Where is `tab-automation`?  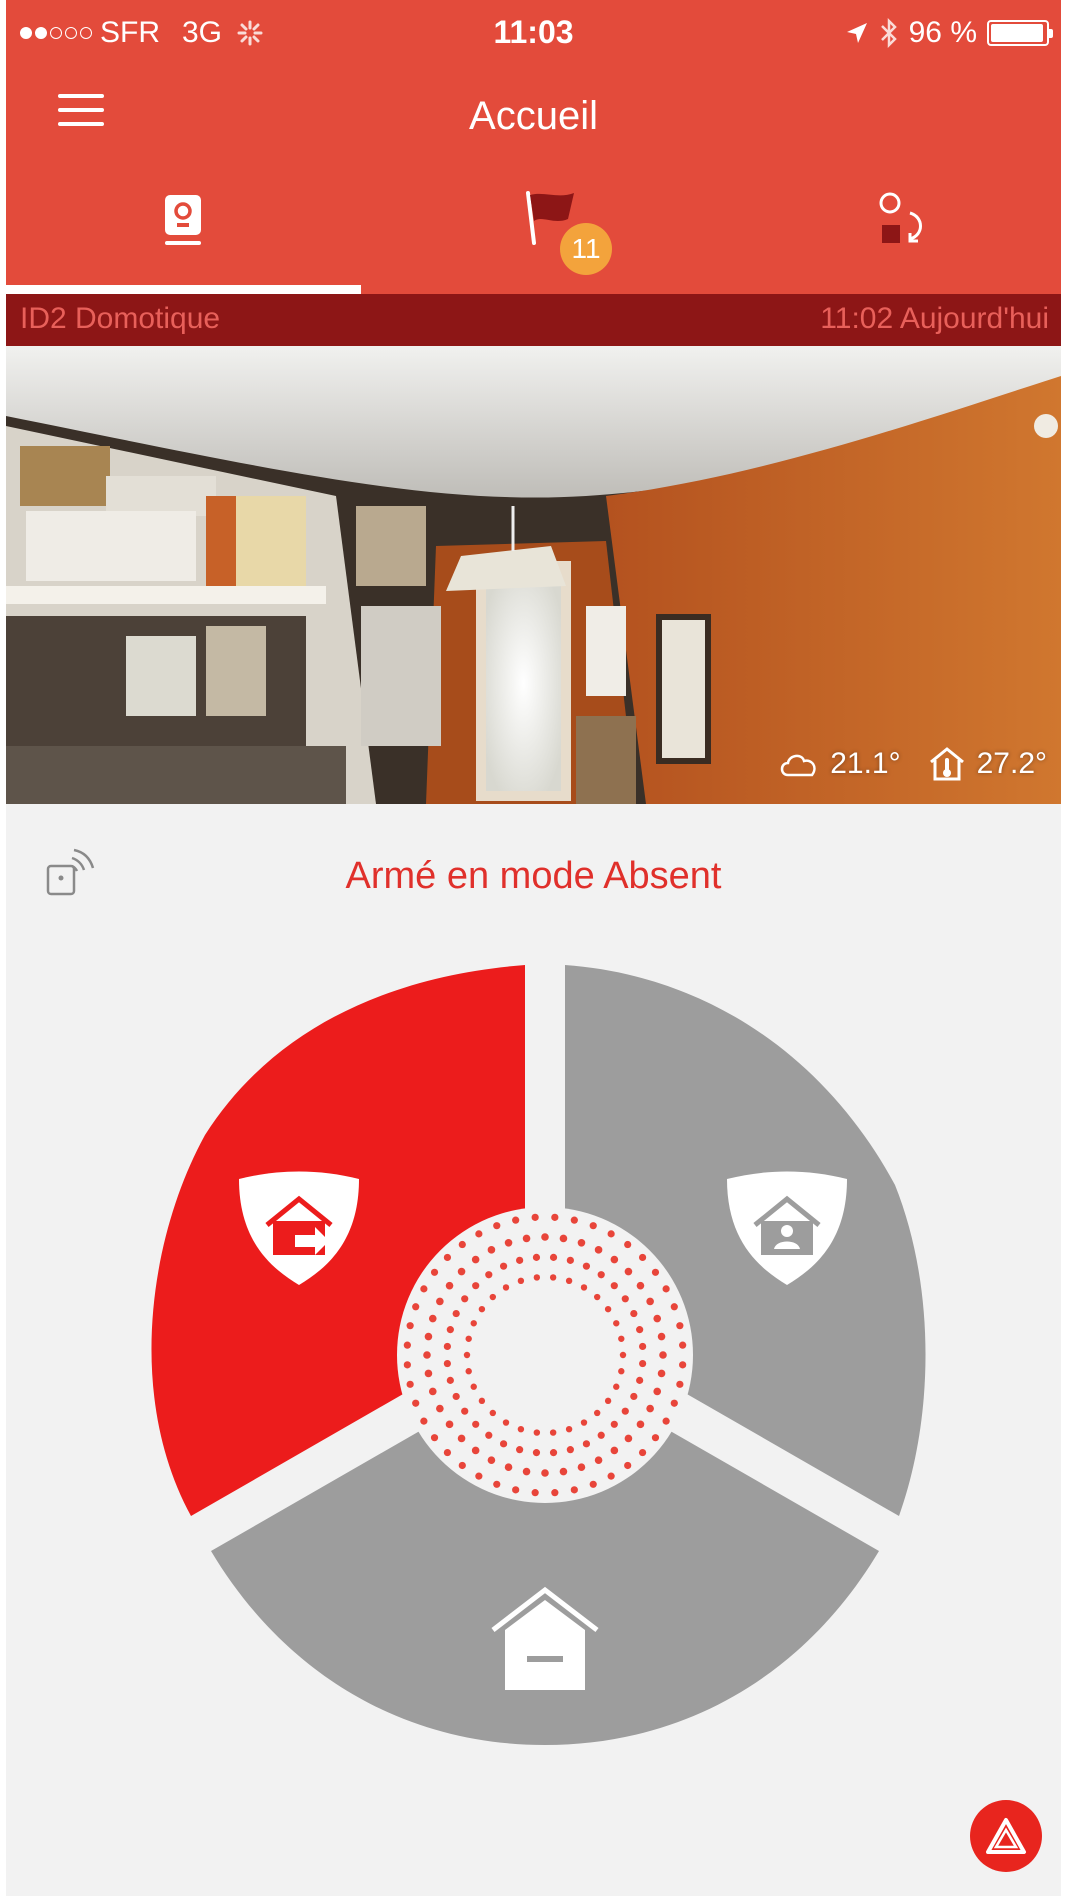
tab-automation is located at coordinates (885, 230).